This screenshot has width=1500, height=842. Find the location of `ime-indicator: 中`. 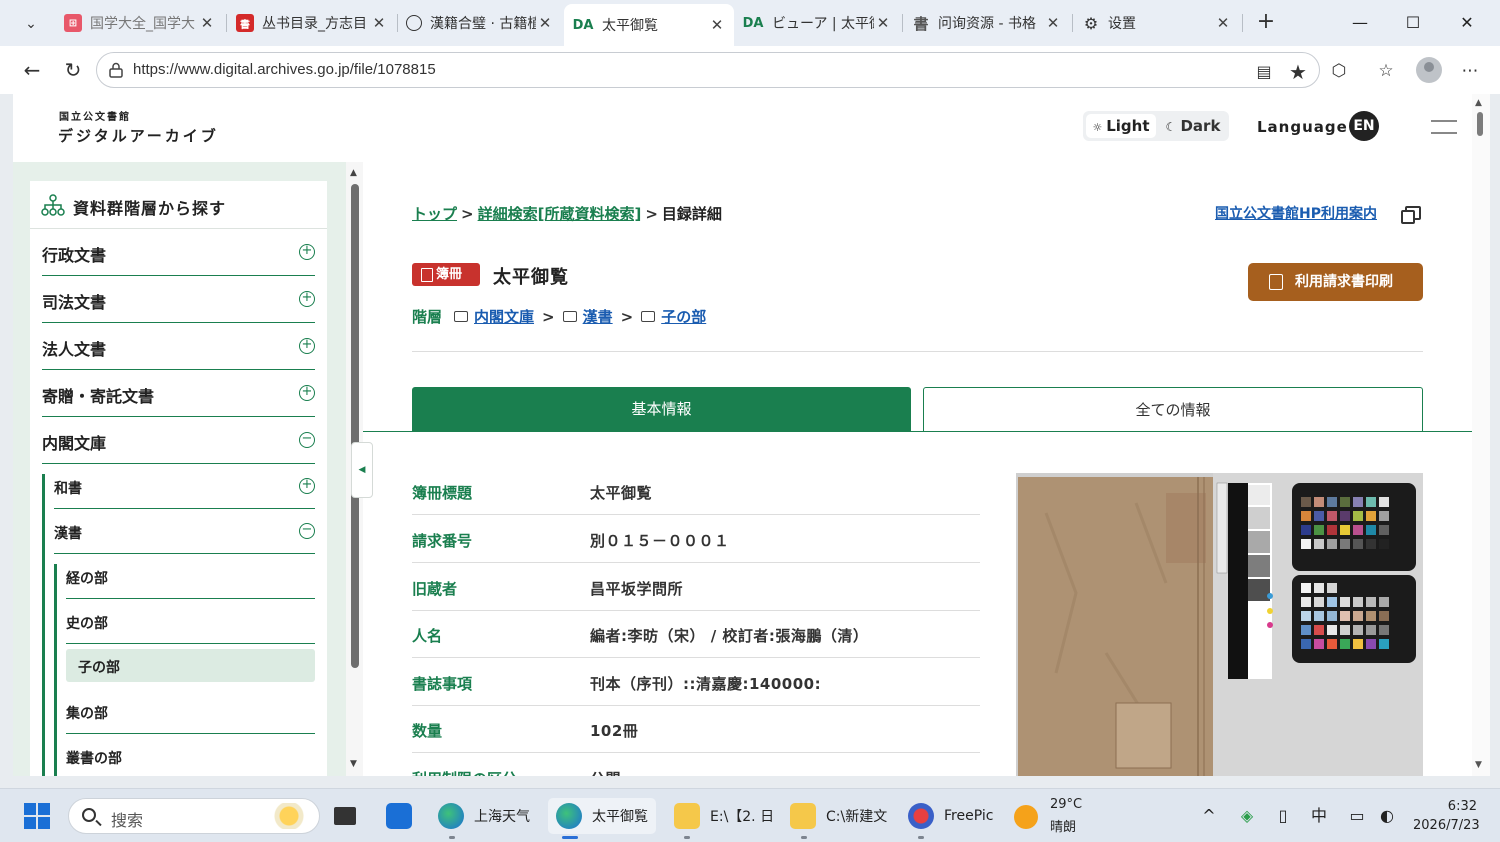

ime-indicator: 中 is located at coordinates (1319, 816).